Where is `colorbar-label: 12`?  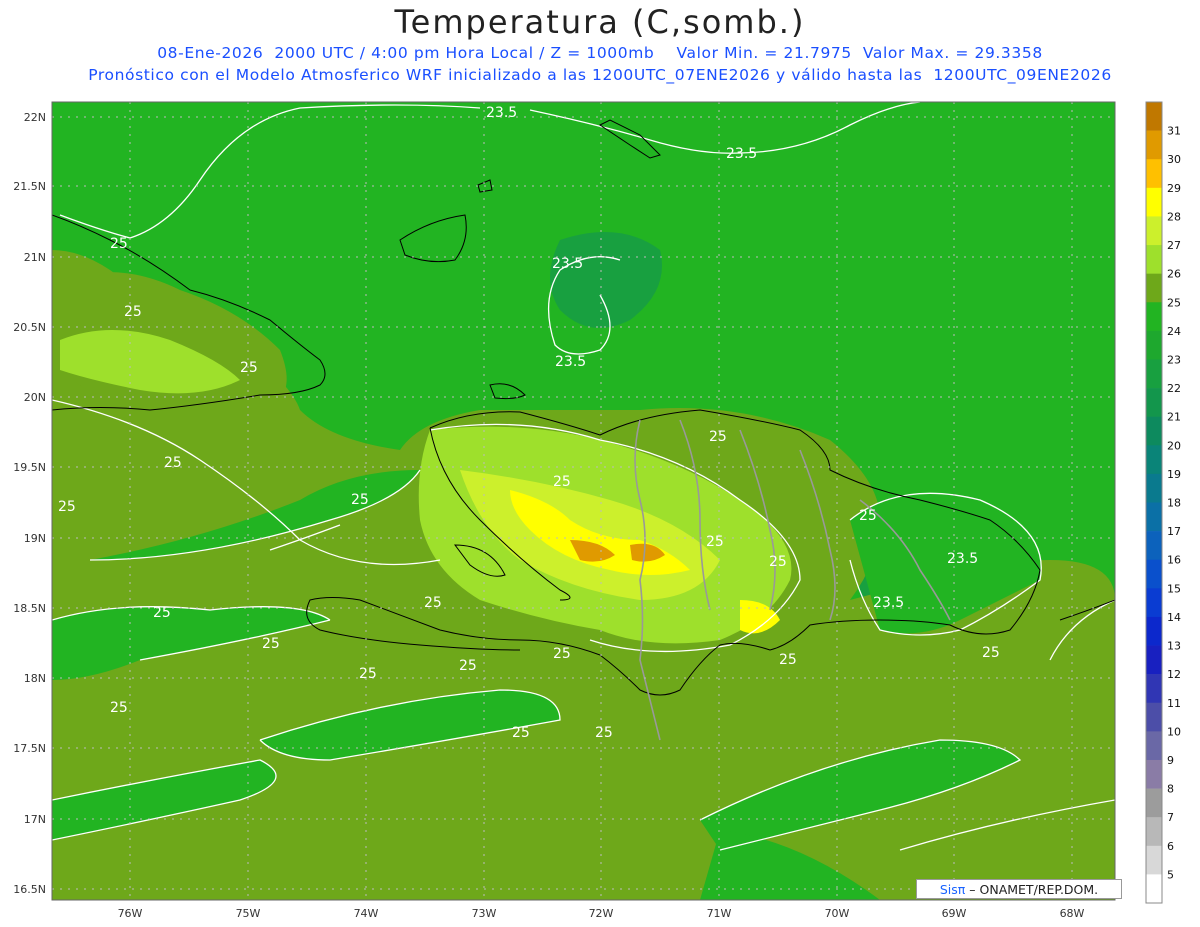
colorbar-label: 12 is located at coordinates (1174, 674).